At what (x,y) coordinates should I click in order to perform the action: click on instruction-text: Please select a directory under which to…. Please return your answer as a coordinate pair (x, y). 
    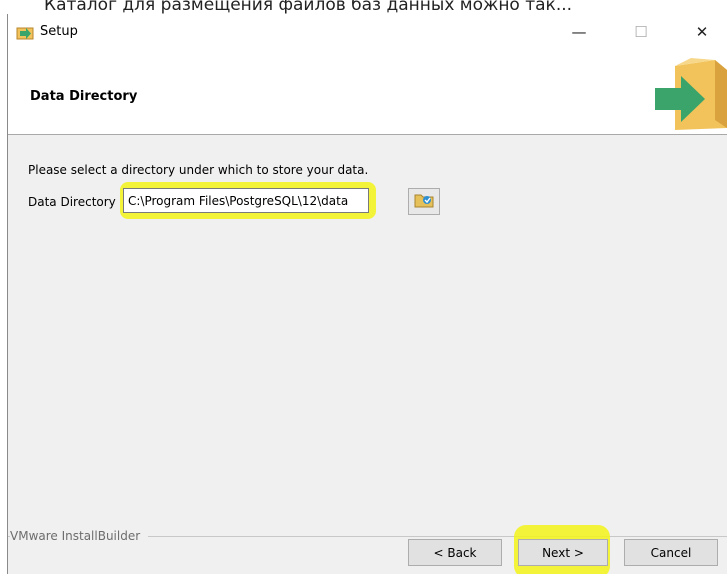
    Looking at the image, I should click on (198, 170).